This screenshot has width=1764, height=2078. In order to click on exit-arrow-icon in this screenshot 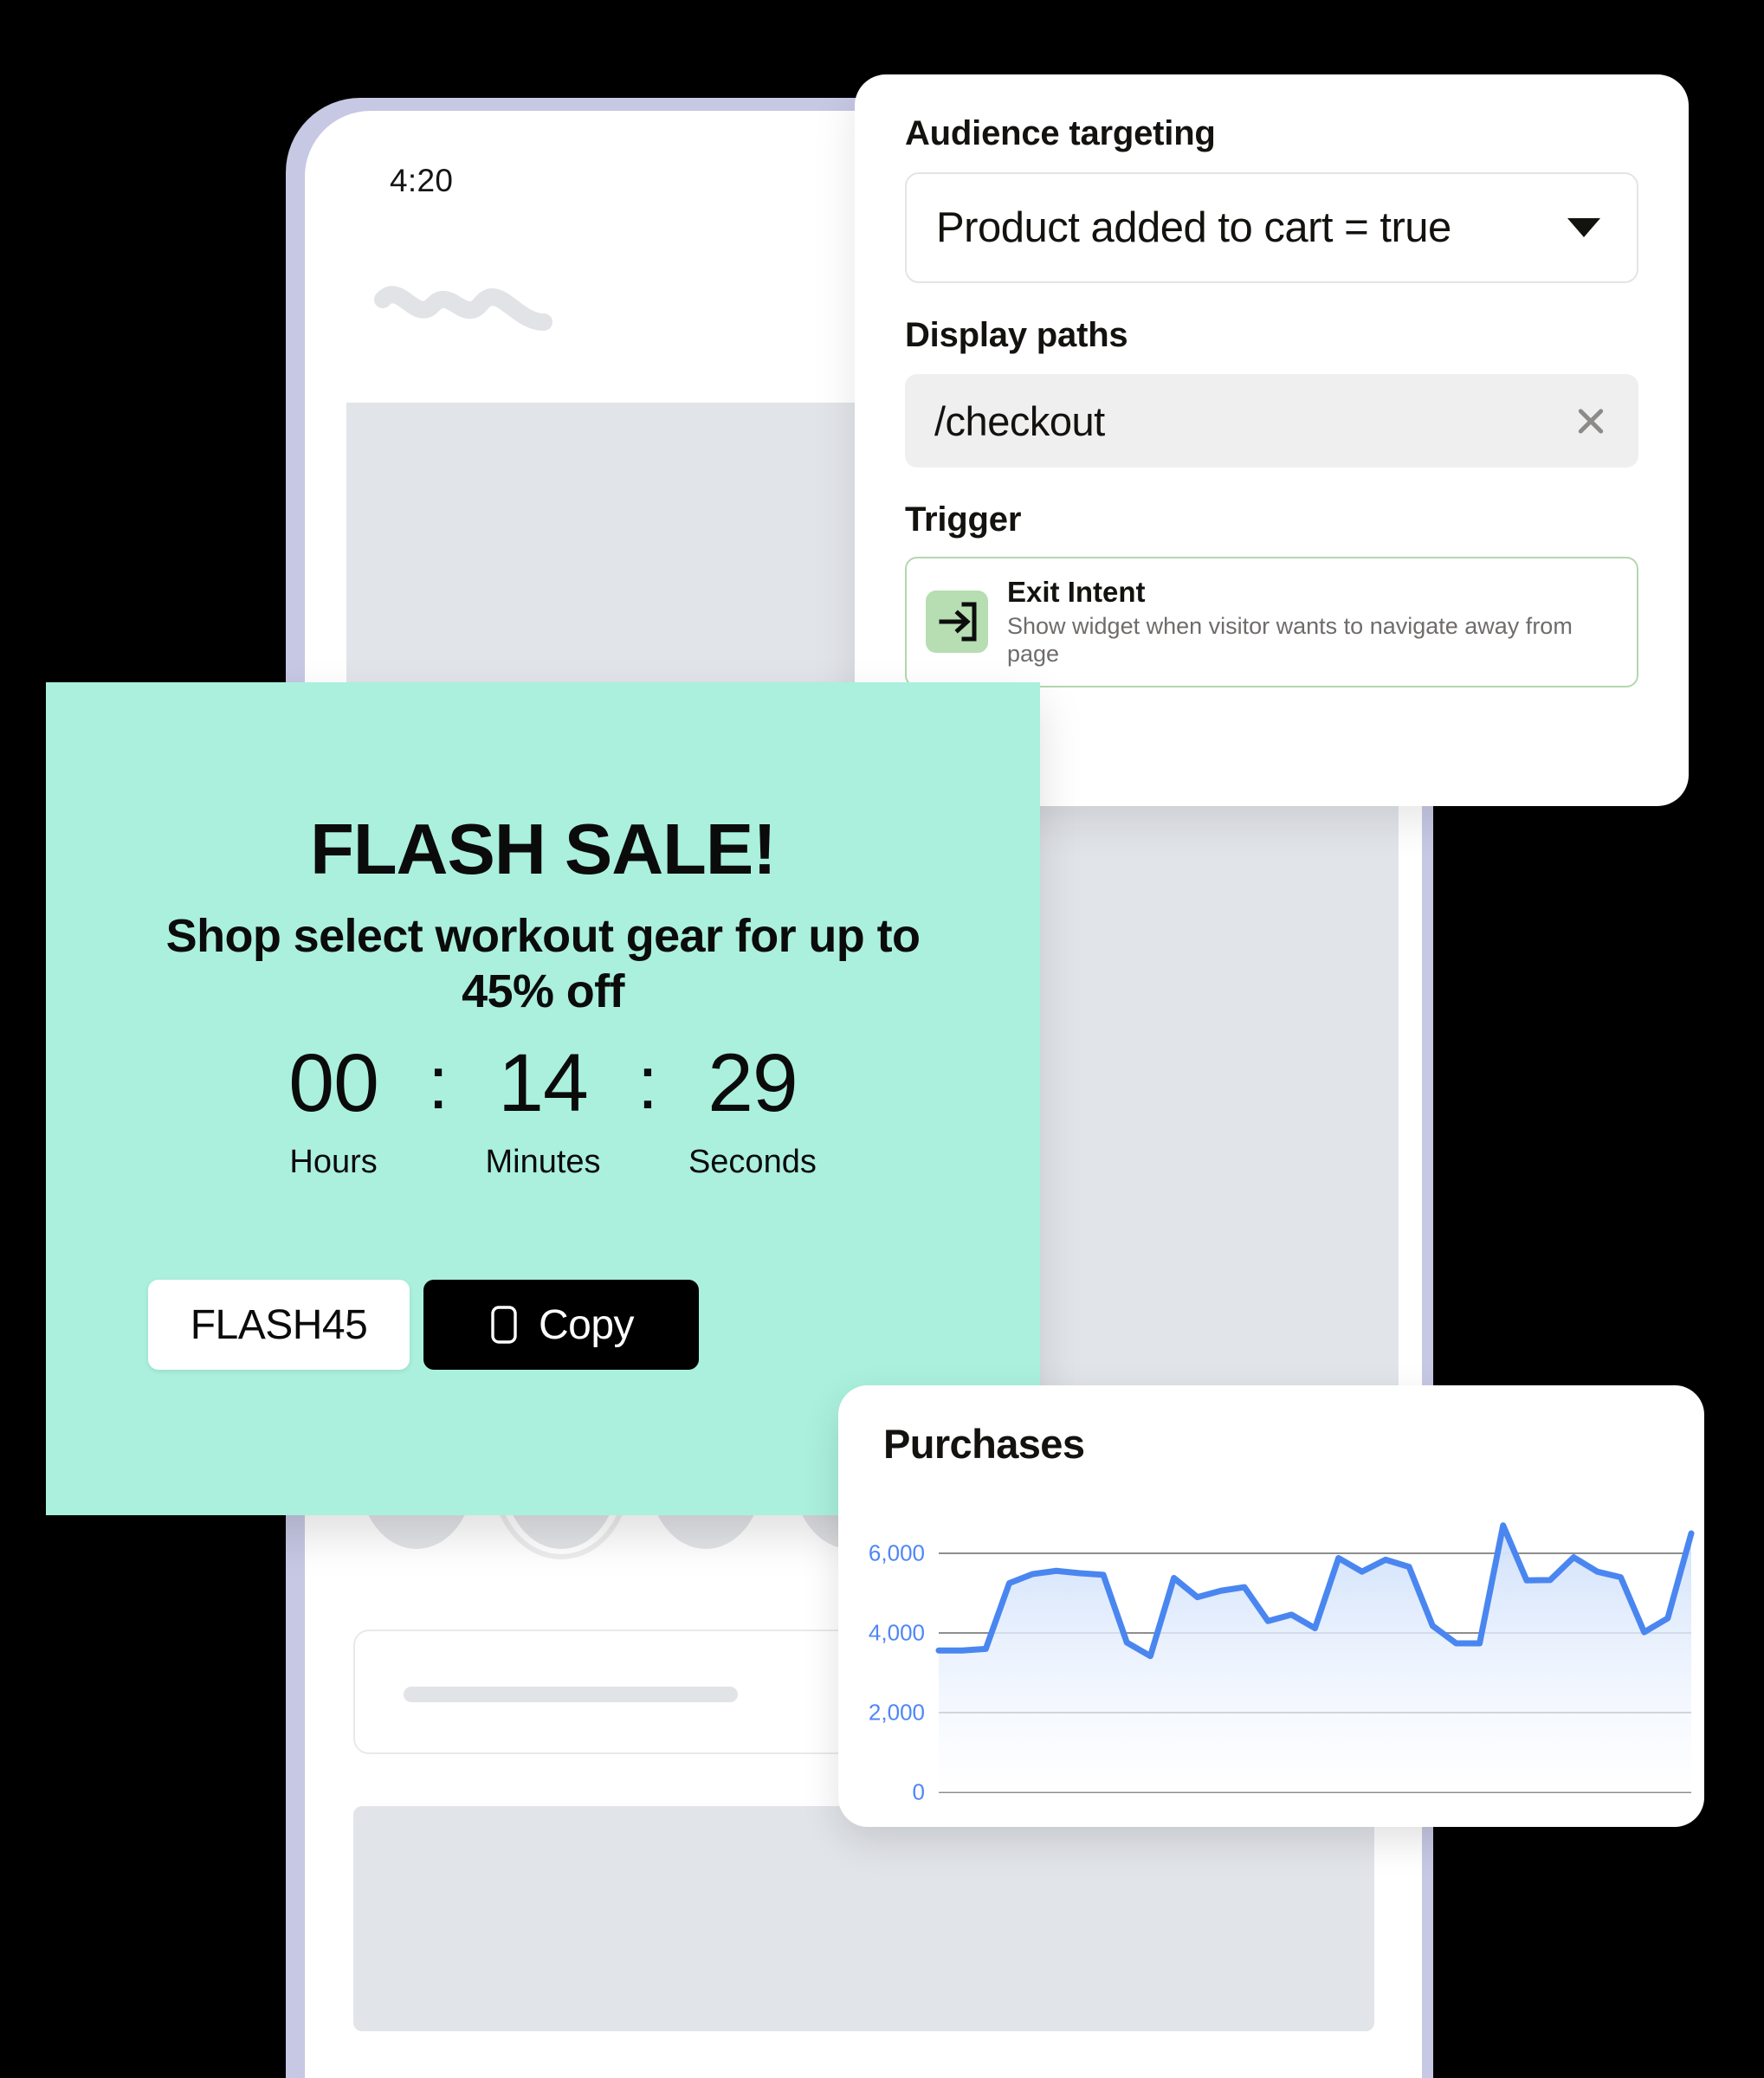, I will do `click(957, 622)`.